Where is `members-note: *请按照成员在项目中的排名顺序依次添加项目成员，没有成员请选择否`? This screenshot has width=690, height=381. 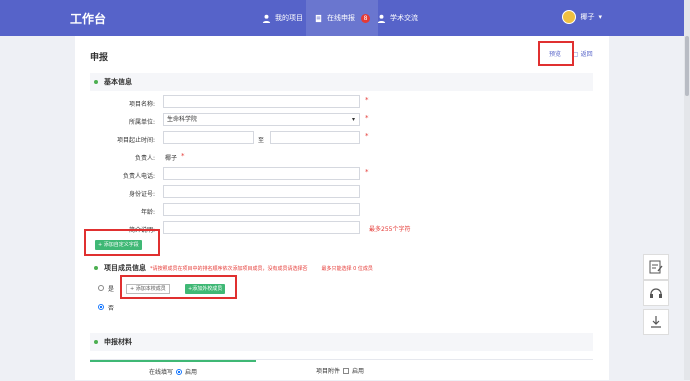
members-note: *请按照成员在项目中的排名顺序依次添加项目成员，没有成员请选择否 is located at coordinates (229, 268).